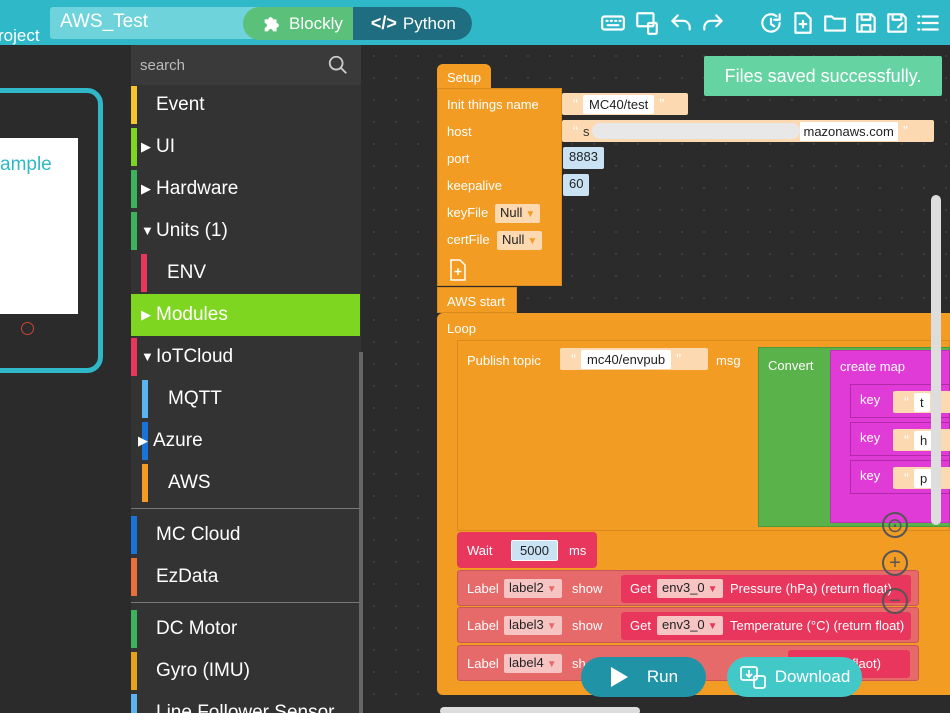 The width and height of the screenshot is (950, 713). What do you see at coordinates (921, 440) in the screenshot?
I see `key-input: “h` at bounding box center [921, 440].